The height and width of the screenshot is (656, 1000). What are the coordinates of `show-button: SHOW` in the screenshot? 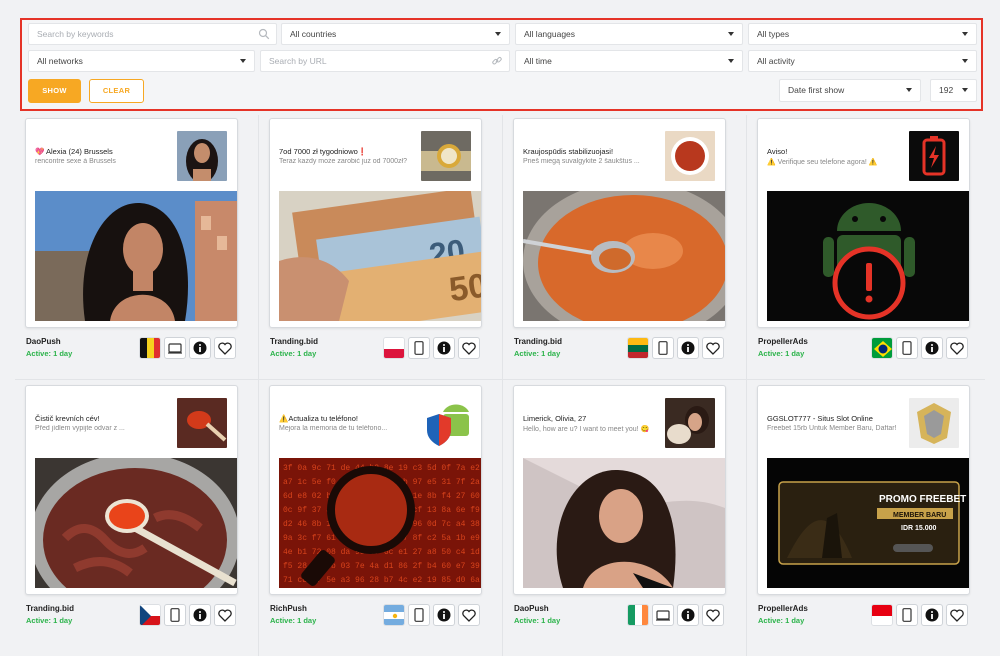 It's located at (54, 91).